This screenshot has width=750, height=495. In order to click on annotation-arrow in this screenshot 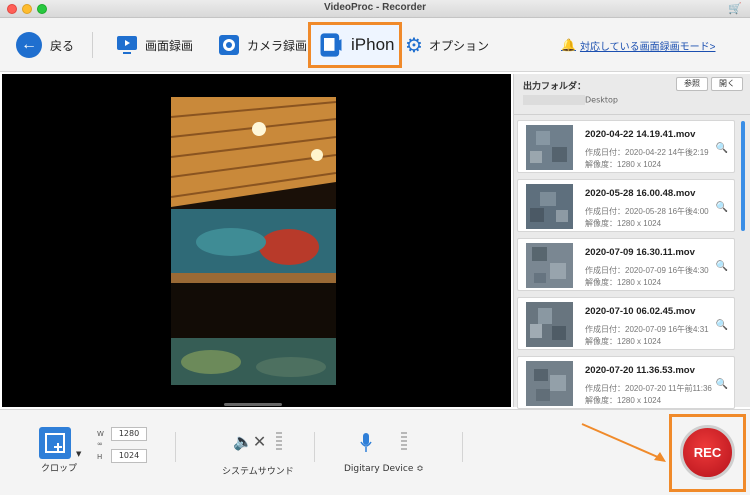, I will do `click(623, 442)`.